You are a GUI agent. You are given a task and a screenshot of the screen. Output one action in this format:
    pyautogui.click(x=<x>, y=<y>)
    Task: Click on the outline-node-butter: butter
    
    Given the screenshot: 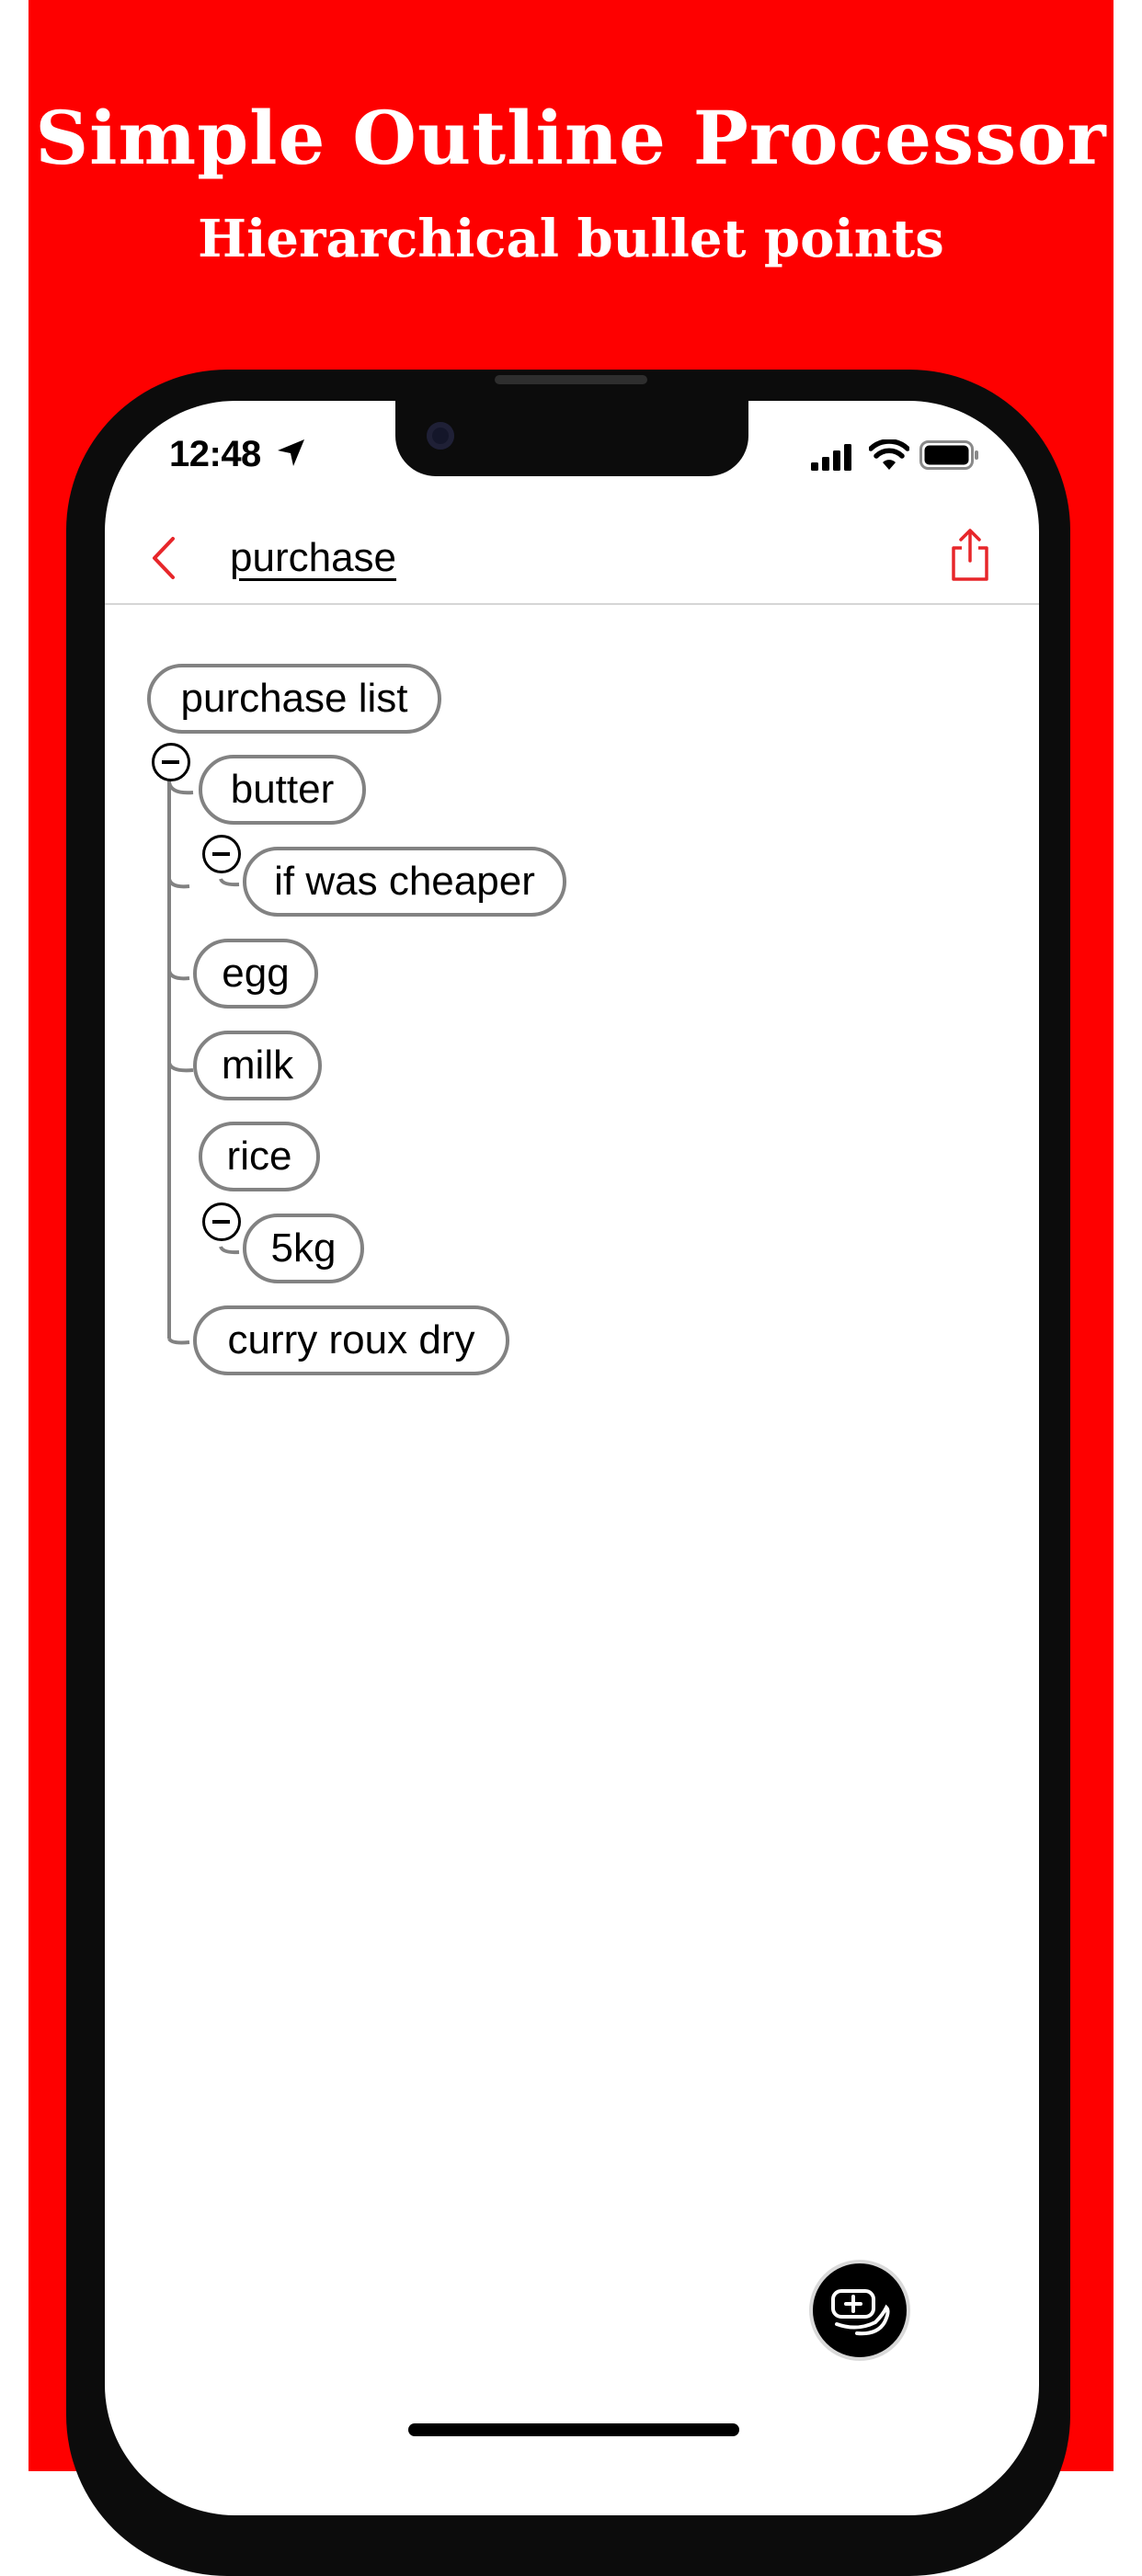 What is the action you would take?
    pyautogui.click(x=282, y=790)
    